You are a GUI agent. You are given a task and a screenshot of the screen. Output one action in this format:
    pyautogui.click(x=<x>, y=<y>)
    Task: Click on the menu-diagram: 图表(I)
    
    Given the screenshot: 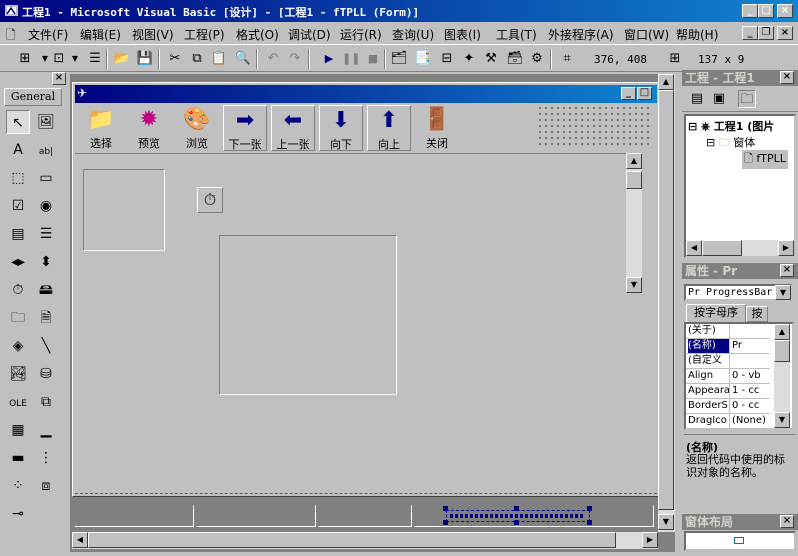 What is the action you would take?
    pyautogui.click(x=462, y=34)
    